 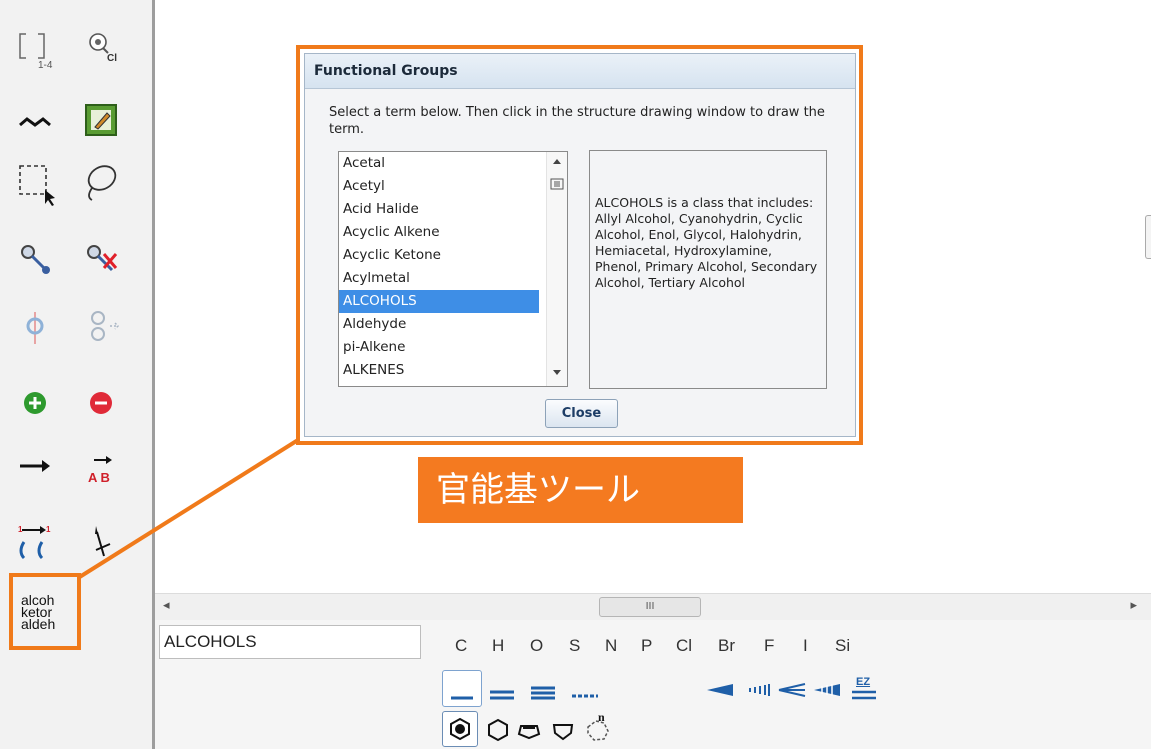 I want to click on horizontal-scrollbar: ◂ III ▸, so click(x=653, y=606).